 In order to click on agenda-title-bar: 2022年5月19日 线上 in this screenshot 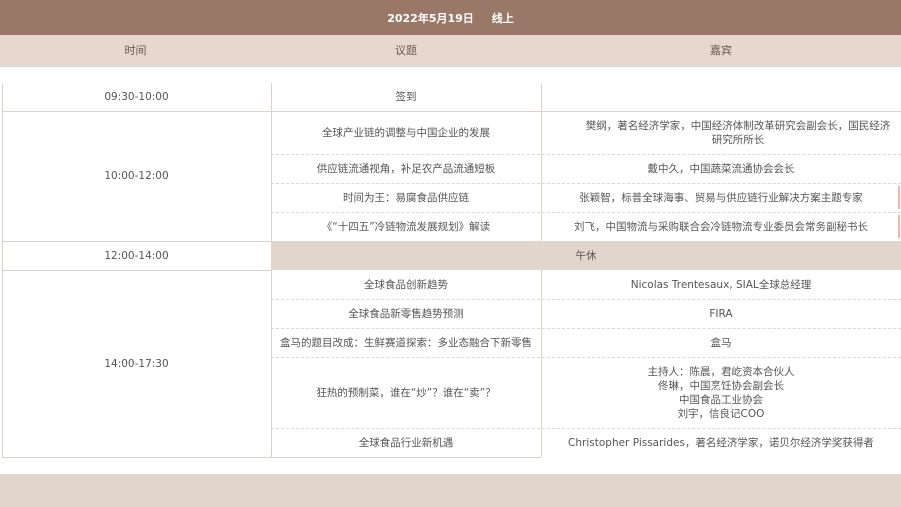, I will do `click(450, 17)`.